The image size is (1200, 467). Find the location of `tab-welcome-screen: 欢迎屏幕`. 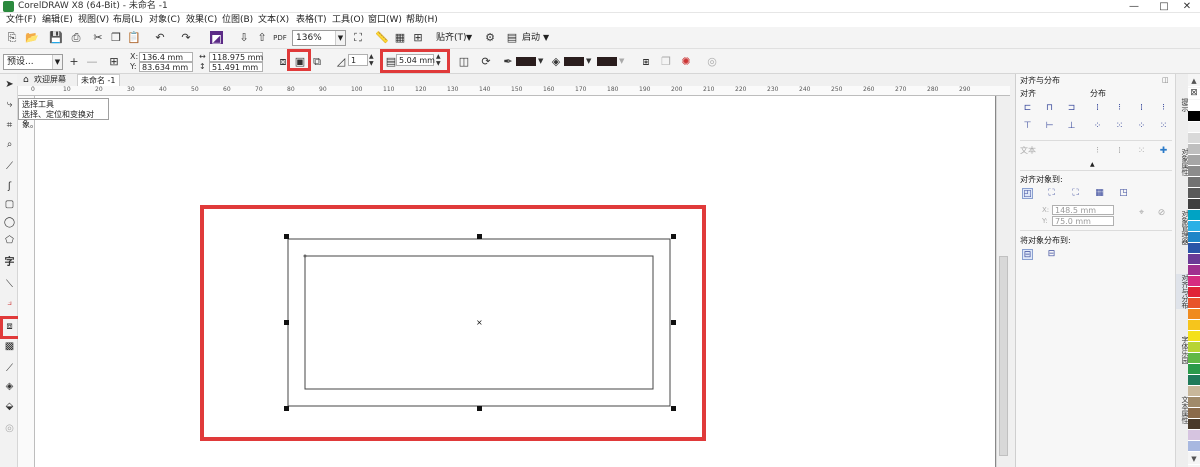

tab-welcome-screen: 欢迎屏幕 is located at coordinates (50, 80).